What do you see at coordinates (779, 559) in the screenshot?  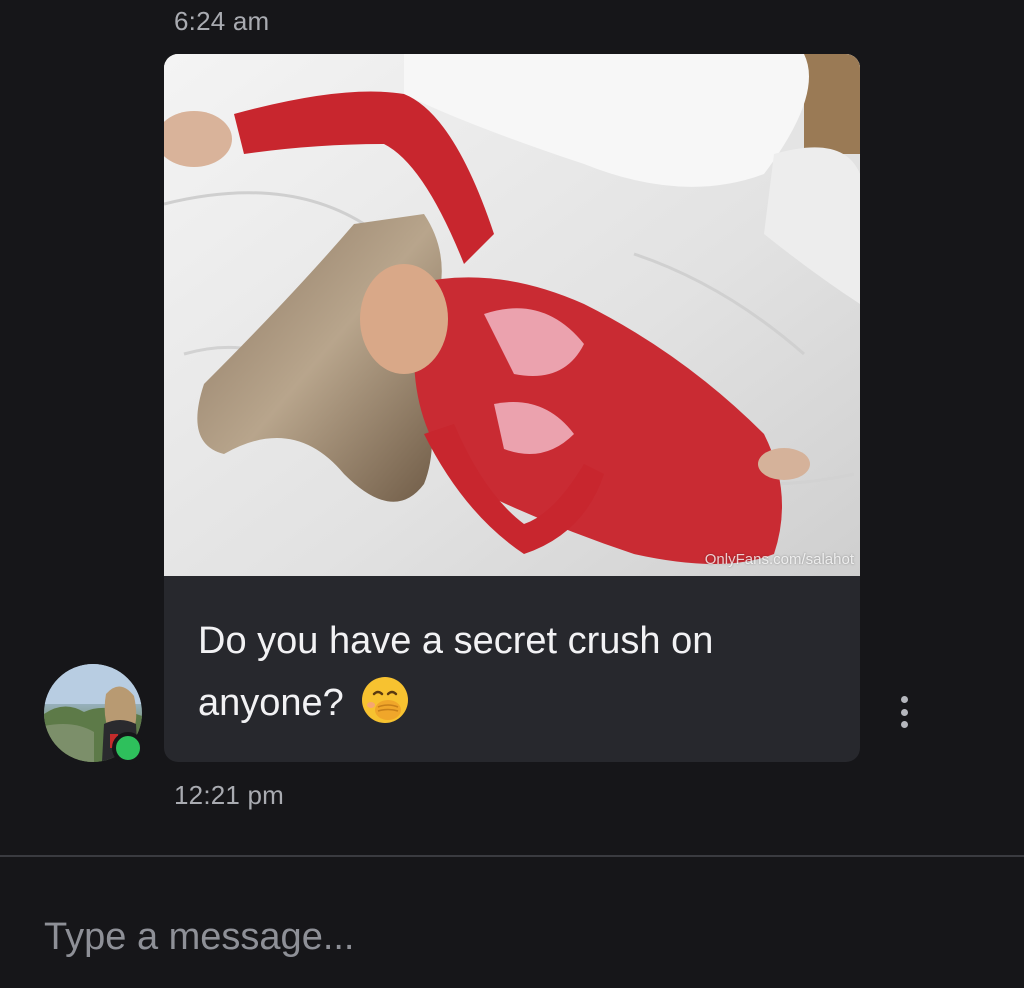 I see `photo-watermark: OnlyFans.com/salahot` at bounding box center [779, 559].